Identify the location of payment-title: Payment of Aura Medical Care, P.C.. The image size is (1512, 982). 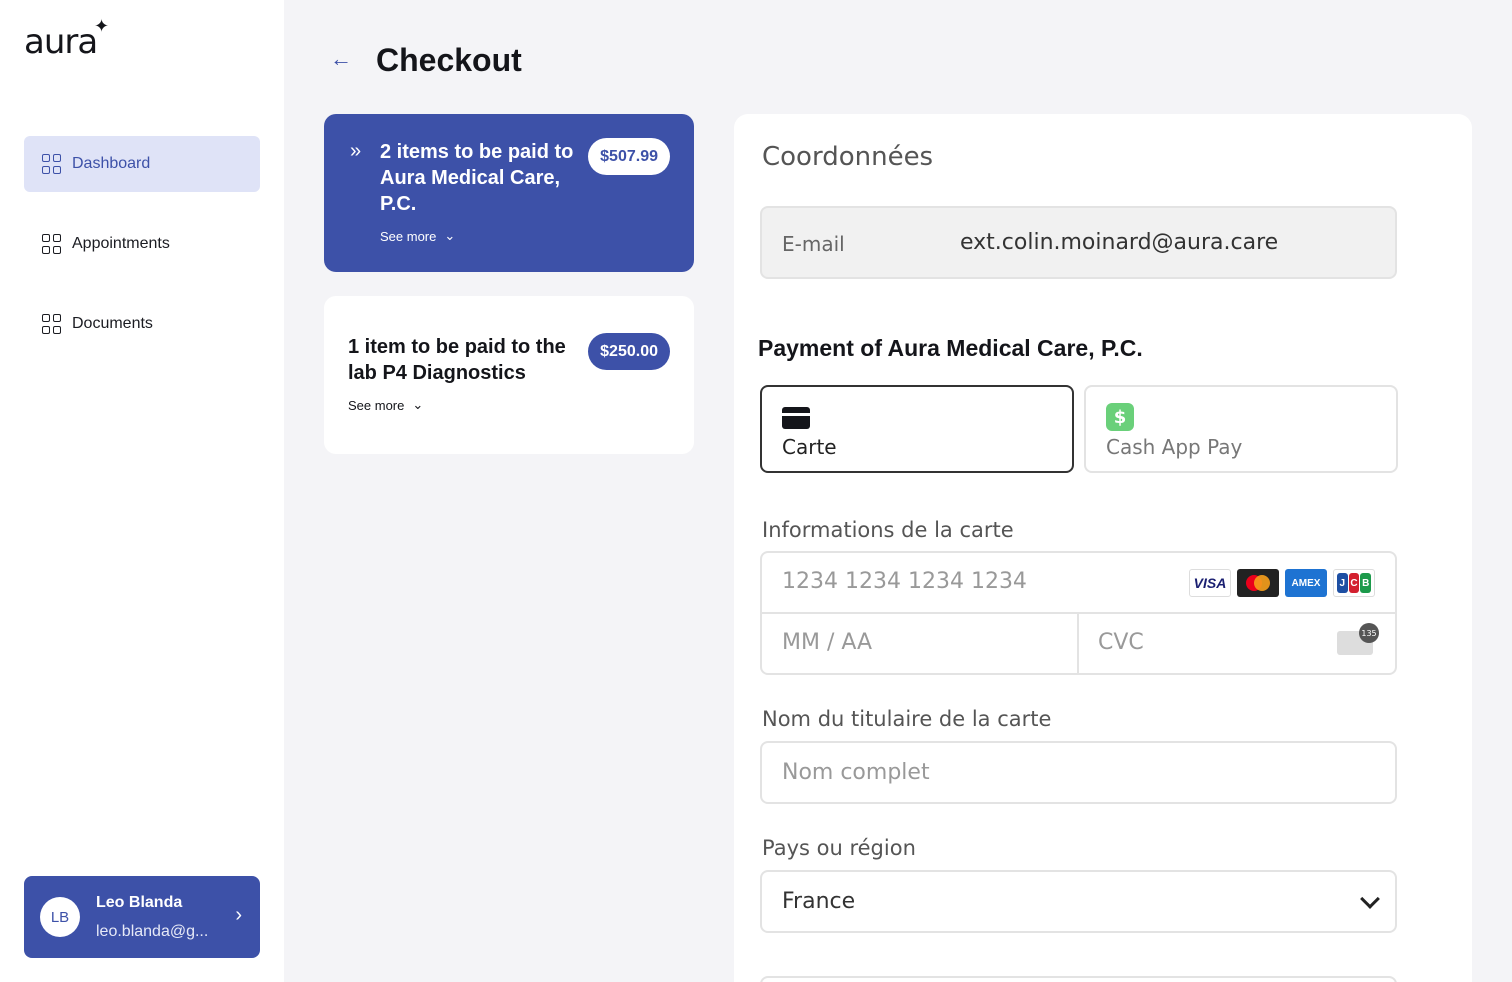
(950, 348).